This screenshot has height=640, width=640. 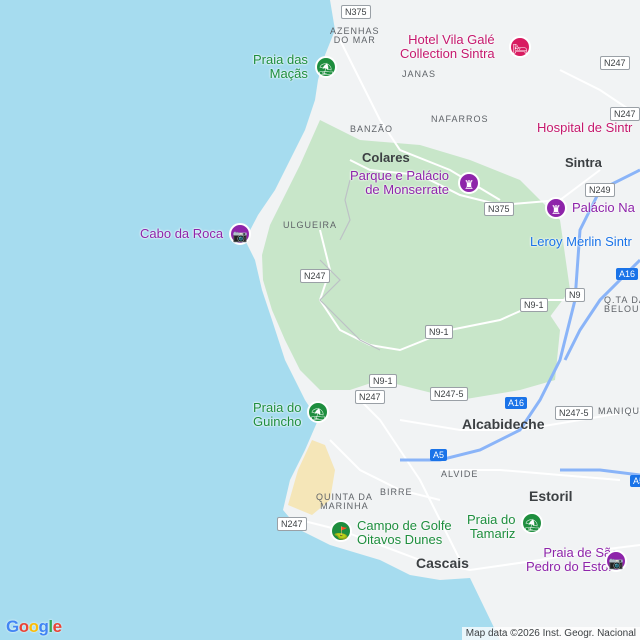 What do you see at coordinates (532, 523) in the screenshot?
I see `beach-icon-tamariz: ⛱` at bounding box center [532, 523].